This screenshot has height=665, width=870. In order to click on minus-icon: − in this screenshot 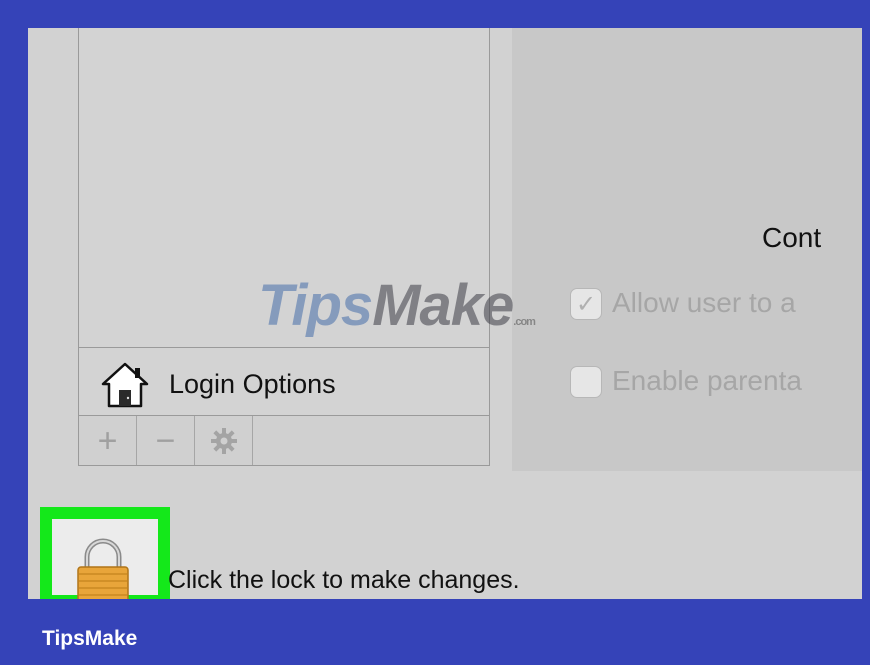, I will do `click(165, 440)`.